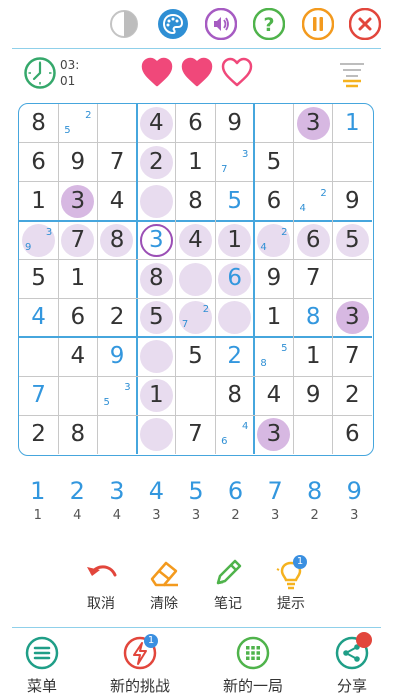 The image size is (393, 700). Describe the element at coordinates (253, 665) in the screenshot. I see `new-game-button: 新的一局` at that location.